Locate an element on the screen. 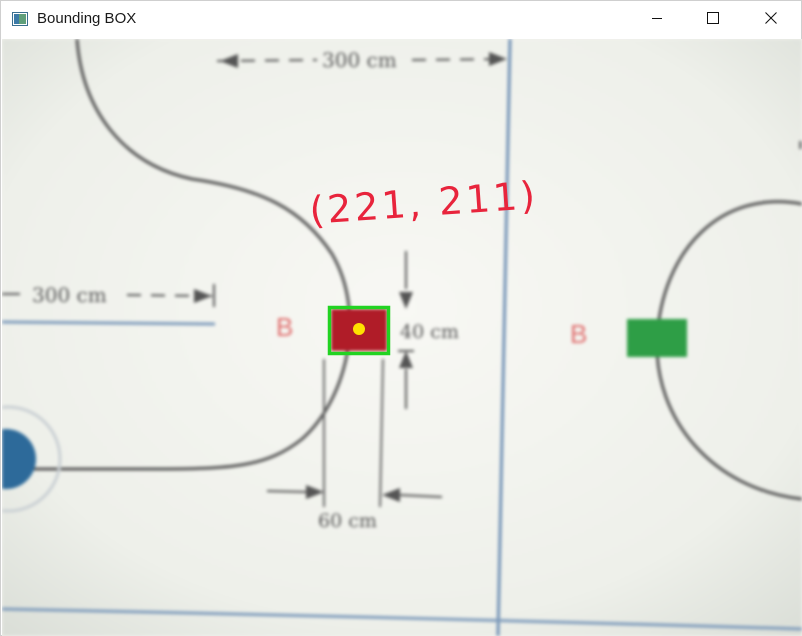 This screenshot has height=636, width=802. maximize-button is located at coordinates (713, 19).